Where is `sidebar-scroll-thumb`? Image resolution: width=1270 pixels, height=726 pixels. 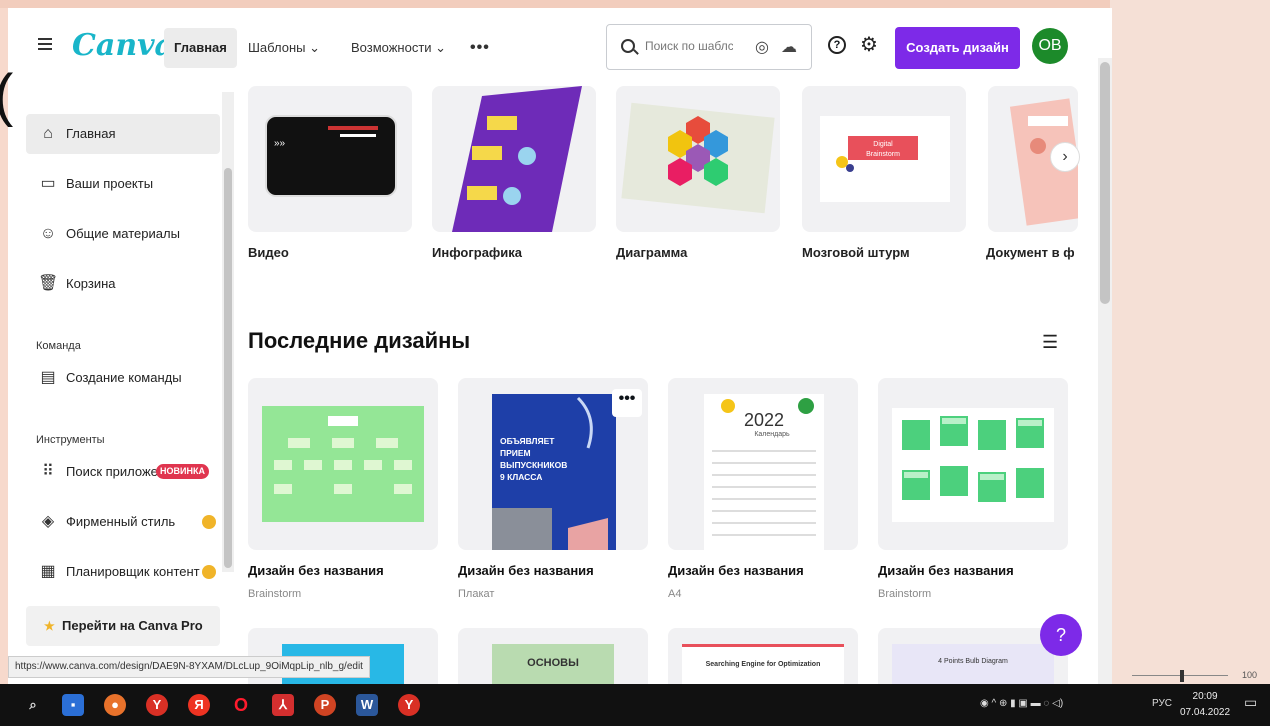 sidebar-scroll-thumb is located at coordinates (228, 368).